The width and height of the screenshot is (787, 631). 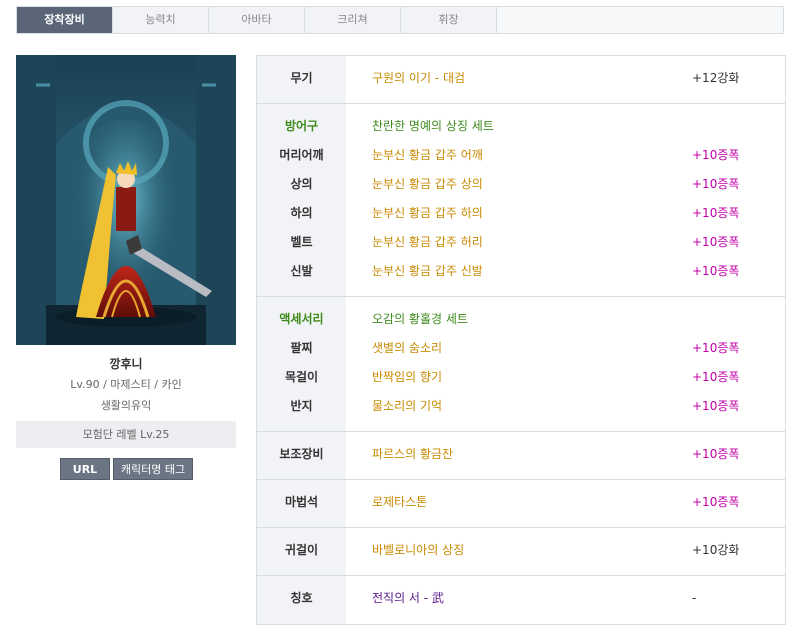 I want to click on item-name: 전직의 서 - 武, so click(x=408, y=598).